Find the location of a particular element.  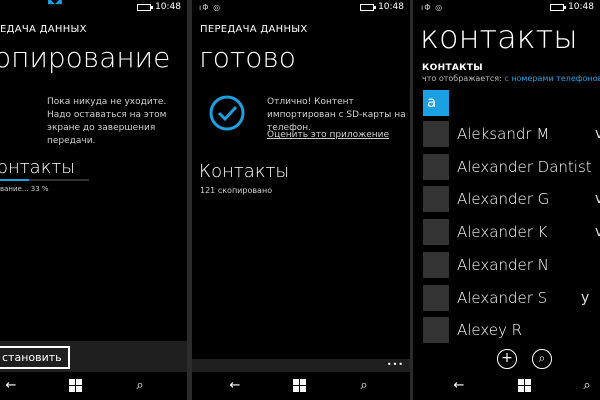

status-bar: ◣◢ 10:48 is located at coordinates (93, 8).